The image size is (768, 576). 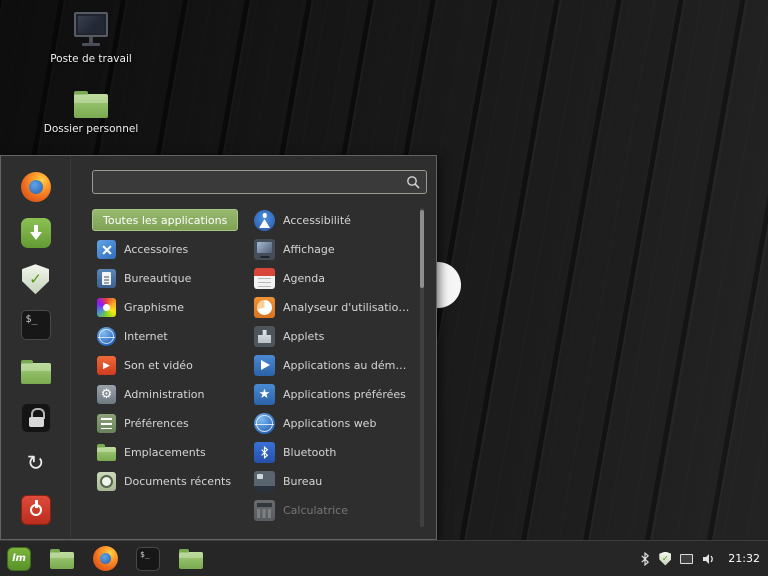 I want to click on category-label: Internet, so click(x=146, y=336).